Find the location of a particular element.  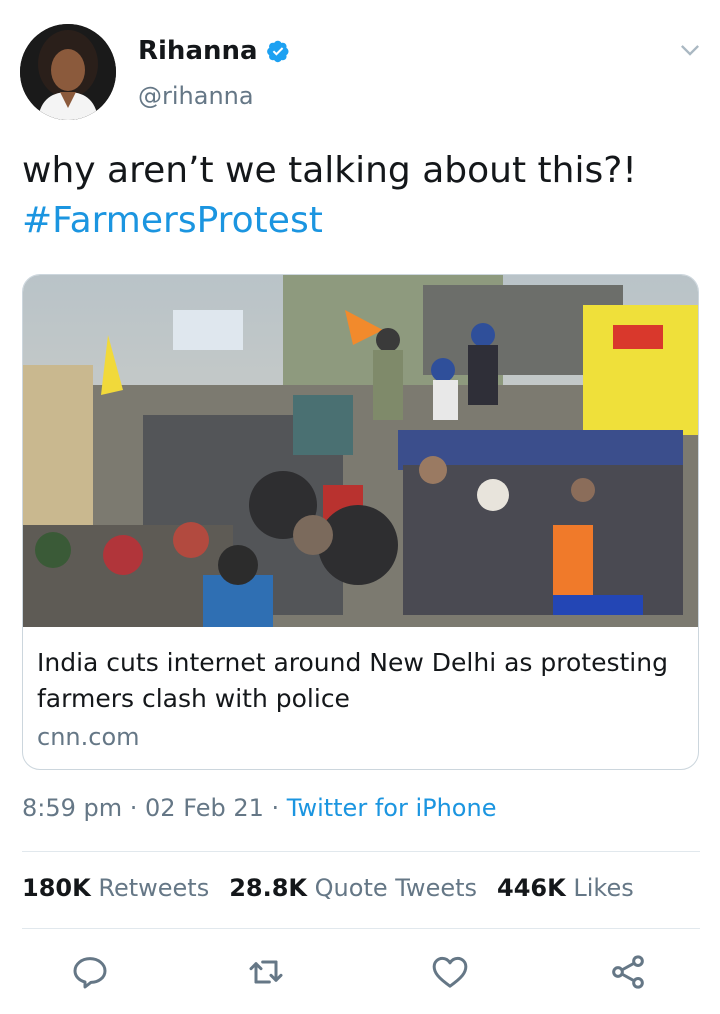

likes-label: Likes is located at coordinates (603, 888).